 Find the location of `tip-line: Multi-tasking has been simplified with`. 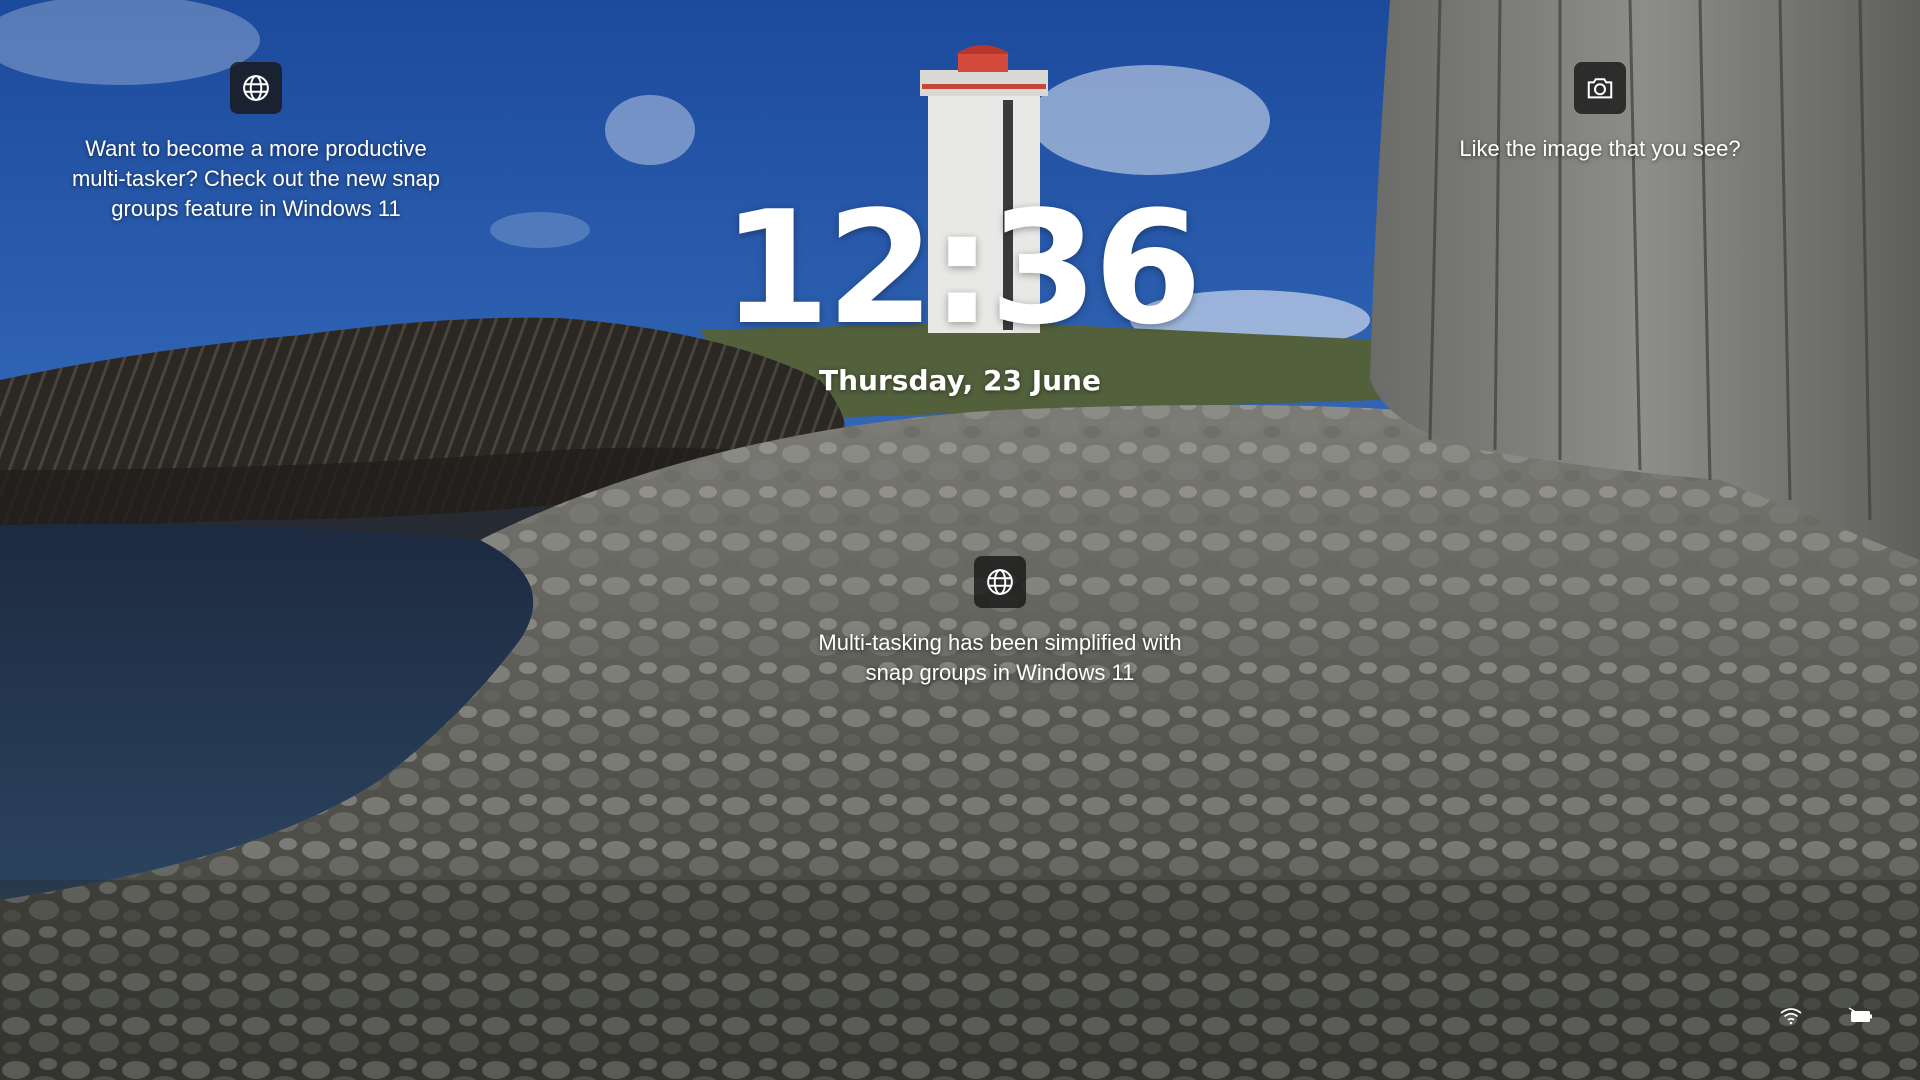

tip-line: Multi-tasking has been simplified with is located at coordinates (1000, 642).